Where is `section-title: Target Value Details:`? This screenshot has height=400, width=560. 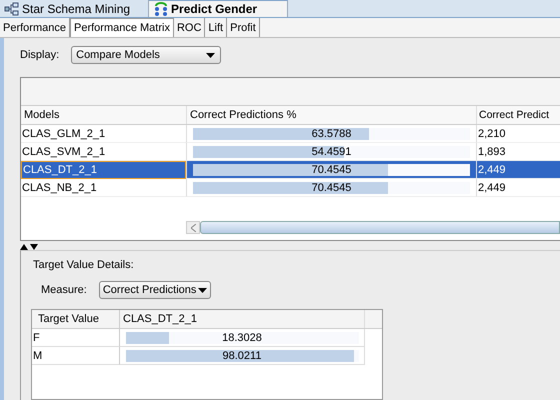
section-title: Target Value Details: is located at coordinates (83, 266).